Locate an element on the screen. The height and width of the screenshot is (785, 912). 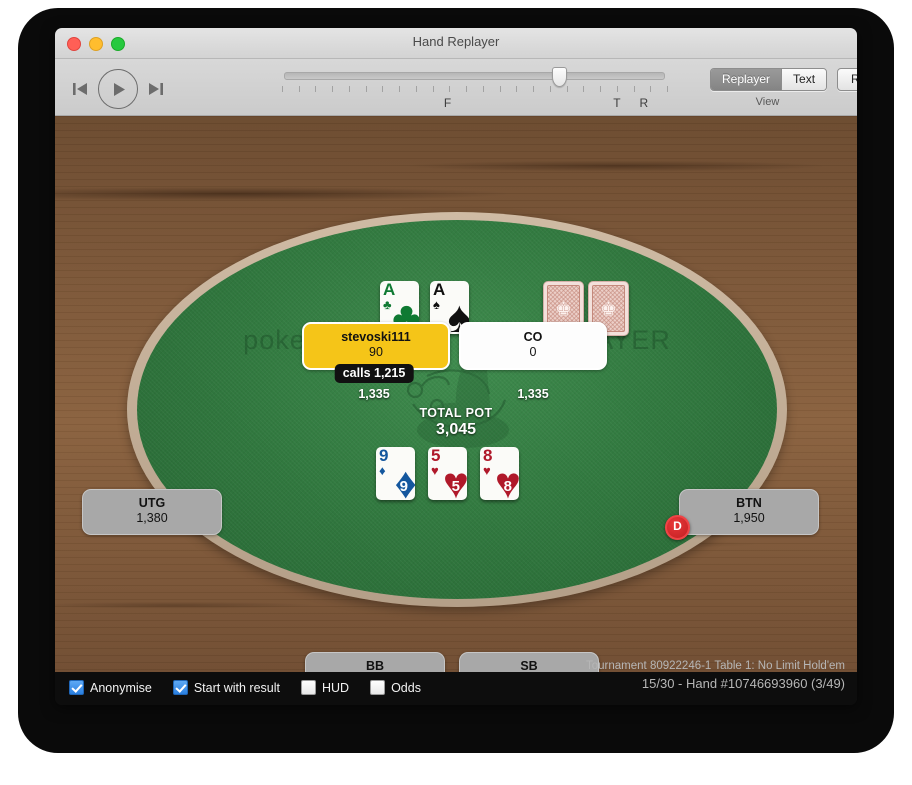
board-card-3-pip: ♥ is located at coordinates (487, 470).